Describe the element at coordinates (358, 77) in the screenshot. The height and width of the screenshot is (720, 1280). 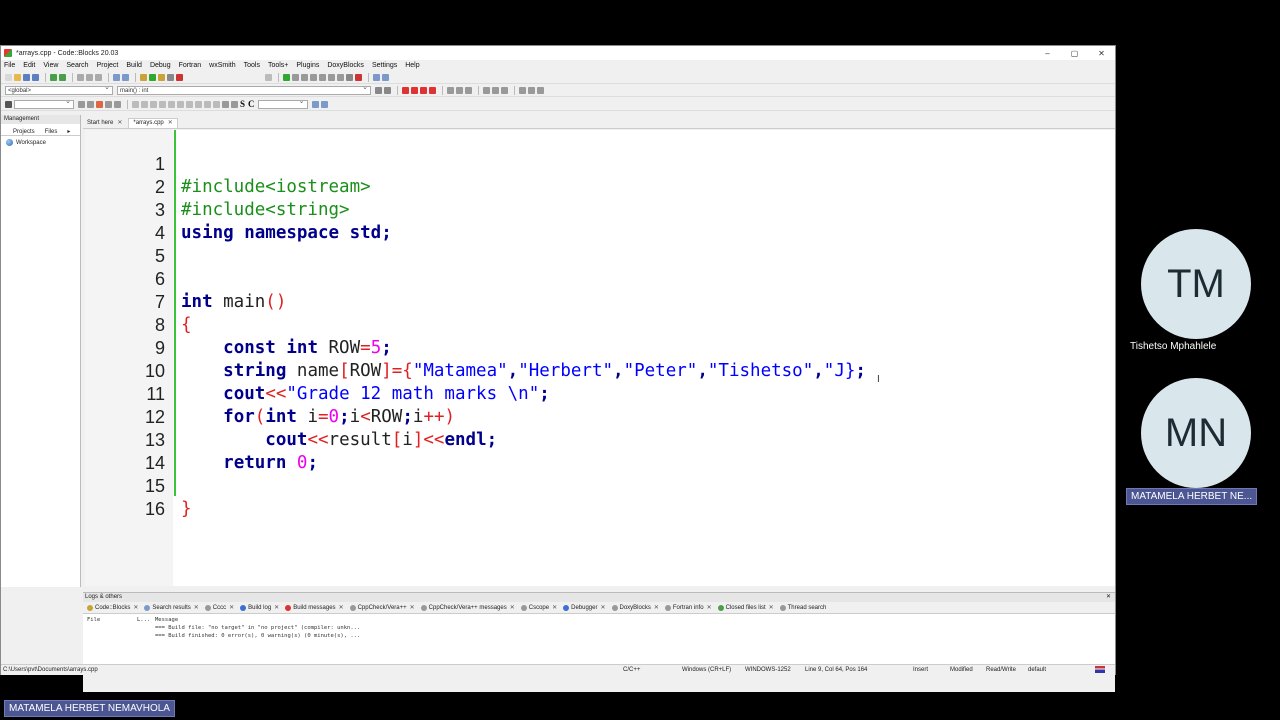
I see `stop-debug-icon` at that location.